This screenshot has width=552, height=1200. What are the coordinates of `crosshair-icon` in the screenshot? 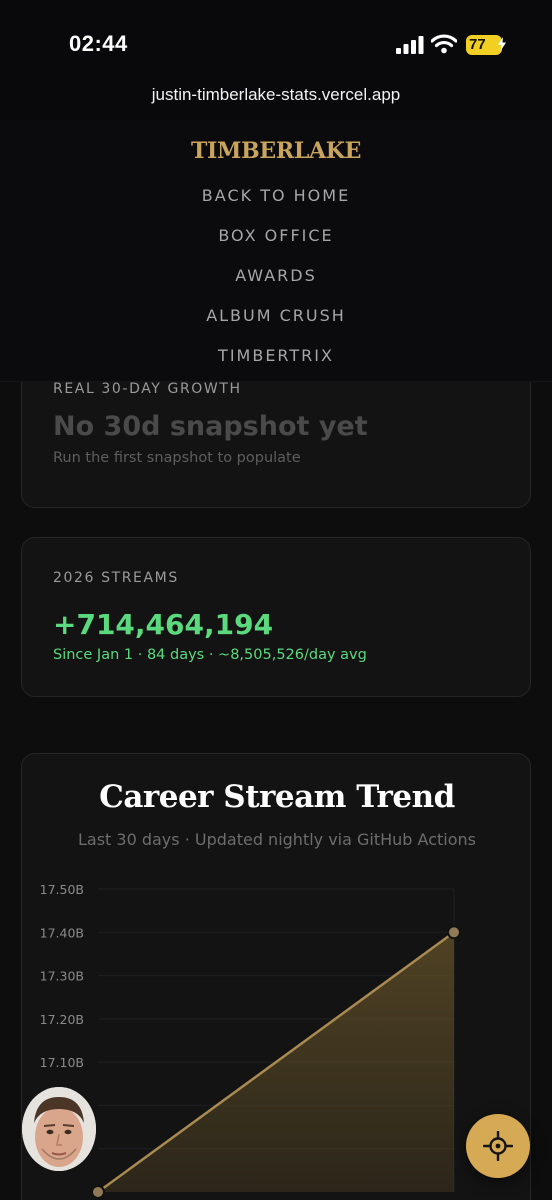 It's located at (498, 1146).